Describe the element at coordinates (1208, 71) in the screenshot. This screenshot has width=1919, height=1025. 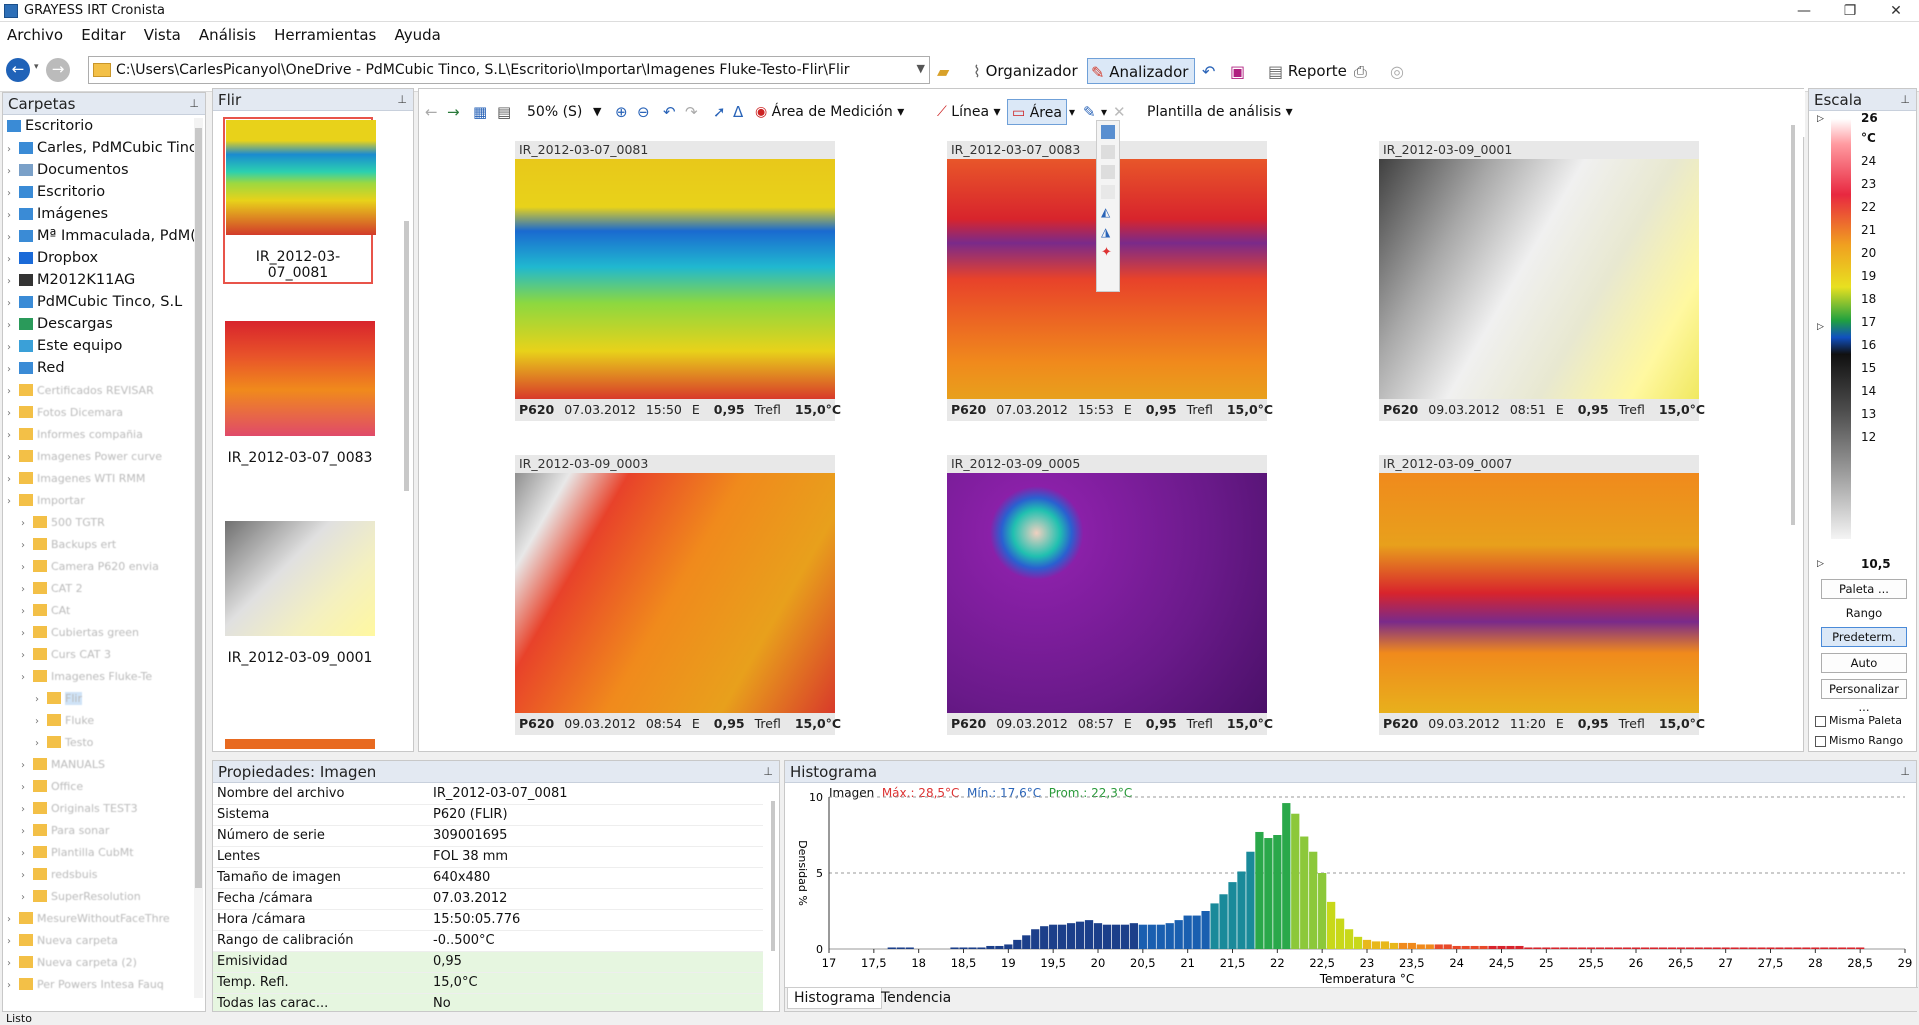
I see `undo-button: ↶` at that location.